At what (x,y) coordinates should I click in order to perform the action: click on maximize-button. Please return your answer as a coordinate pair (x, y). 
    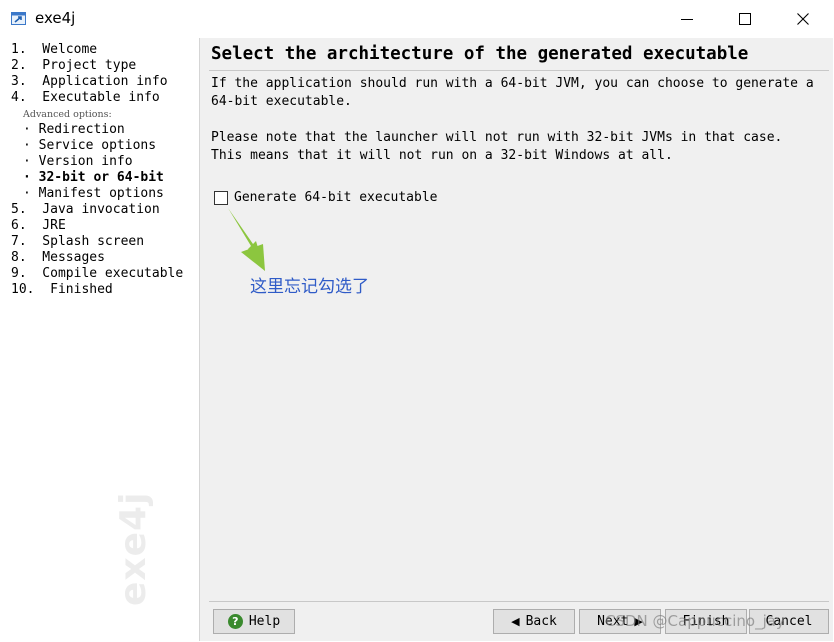
    Looking at the image, I should click on (745, 19).